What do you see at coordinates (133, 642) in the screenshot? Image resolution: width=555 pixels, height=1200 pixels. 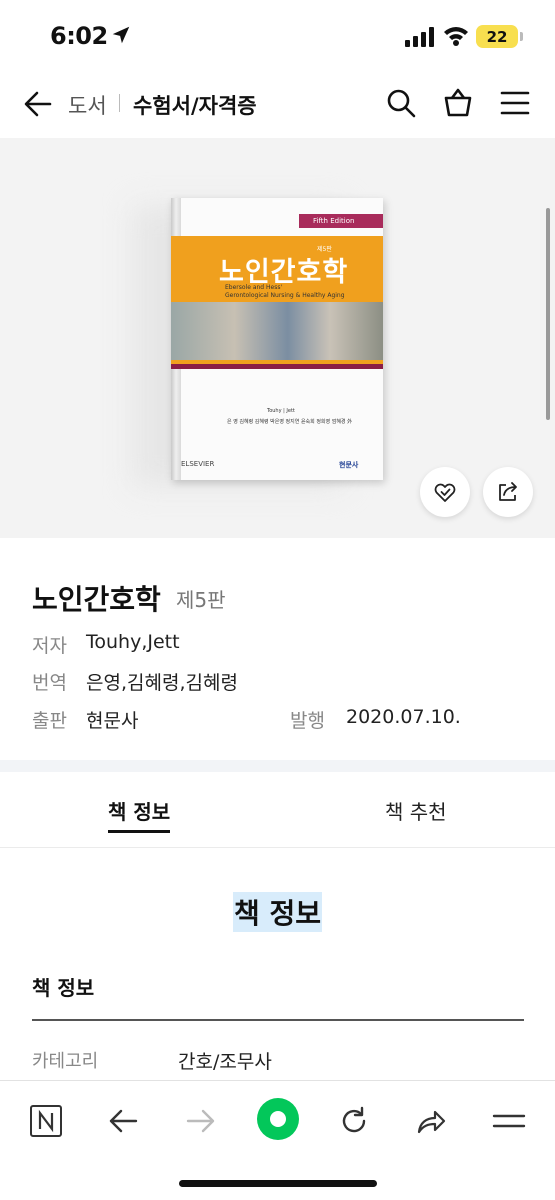 I see `author-value: Touhy,Jett` at bounding box center [133, 642].